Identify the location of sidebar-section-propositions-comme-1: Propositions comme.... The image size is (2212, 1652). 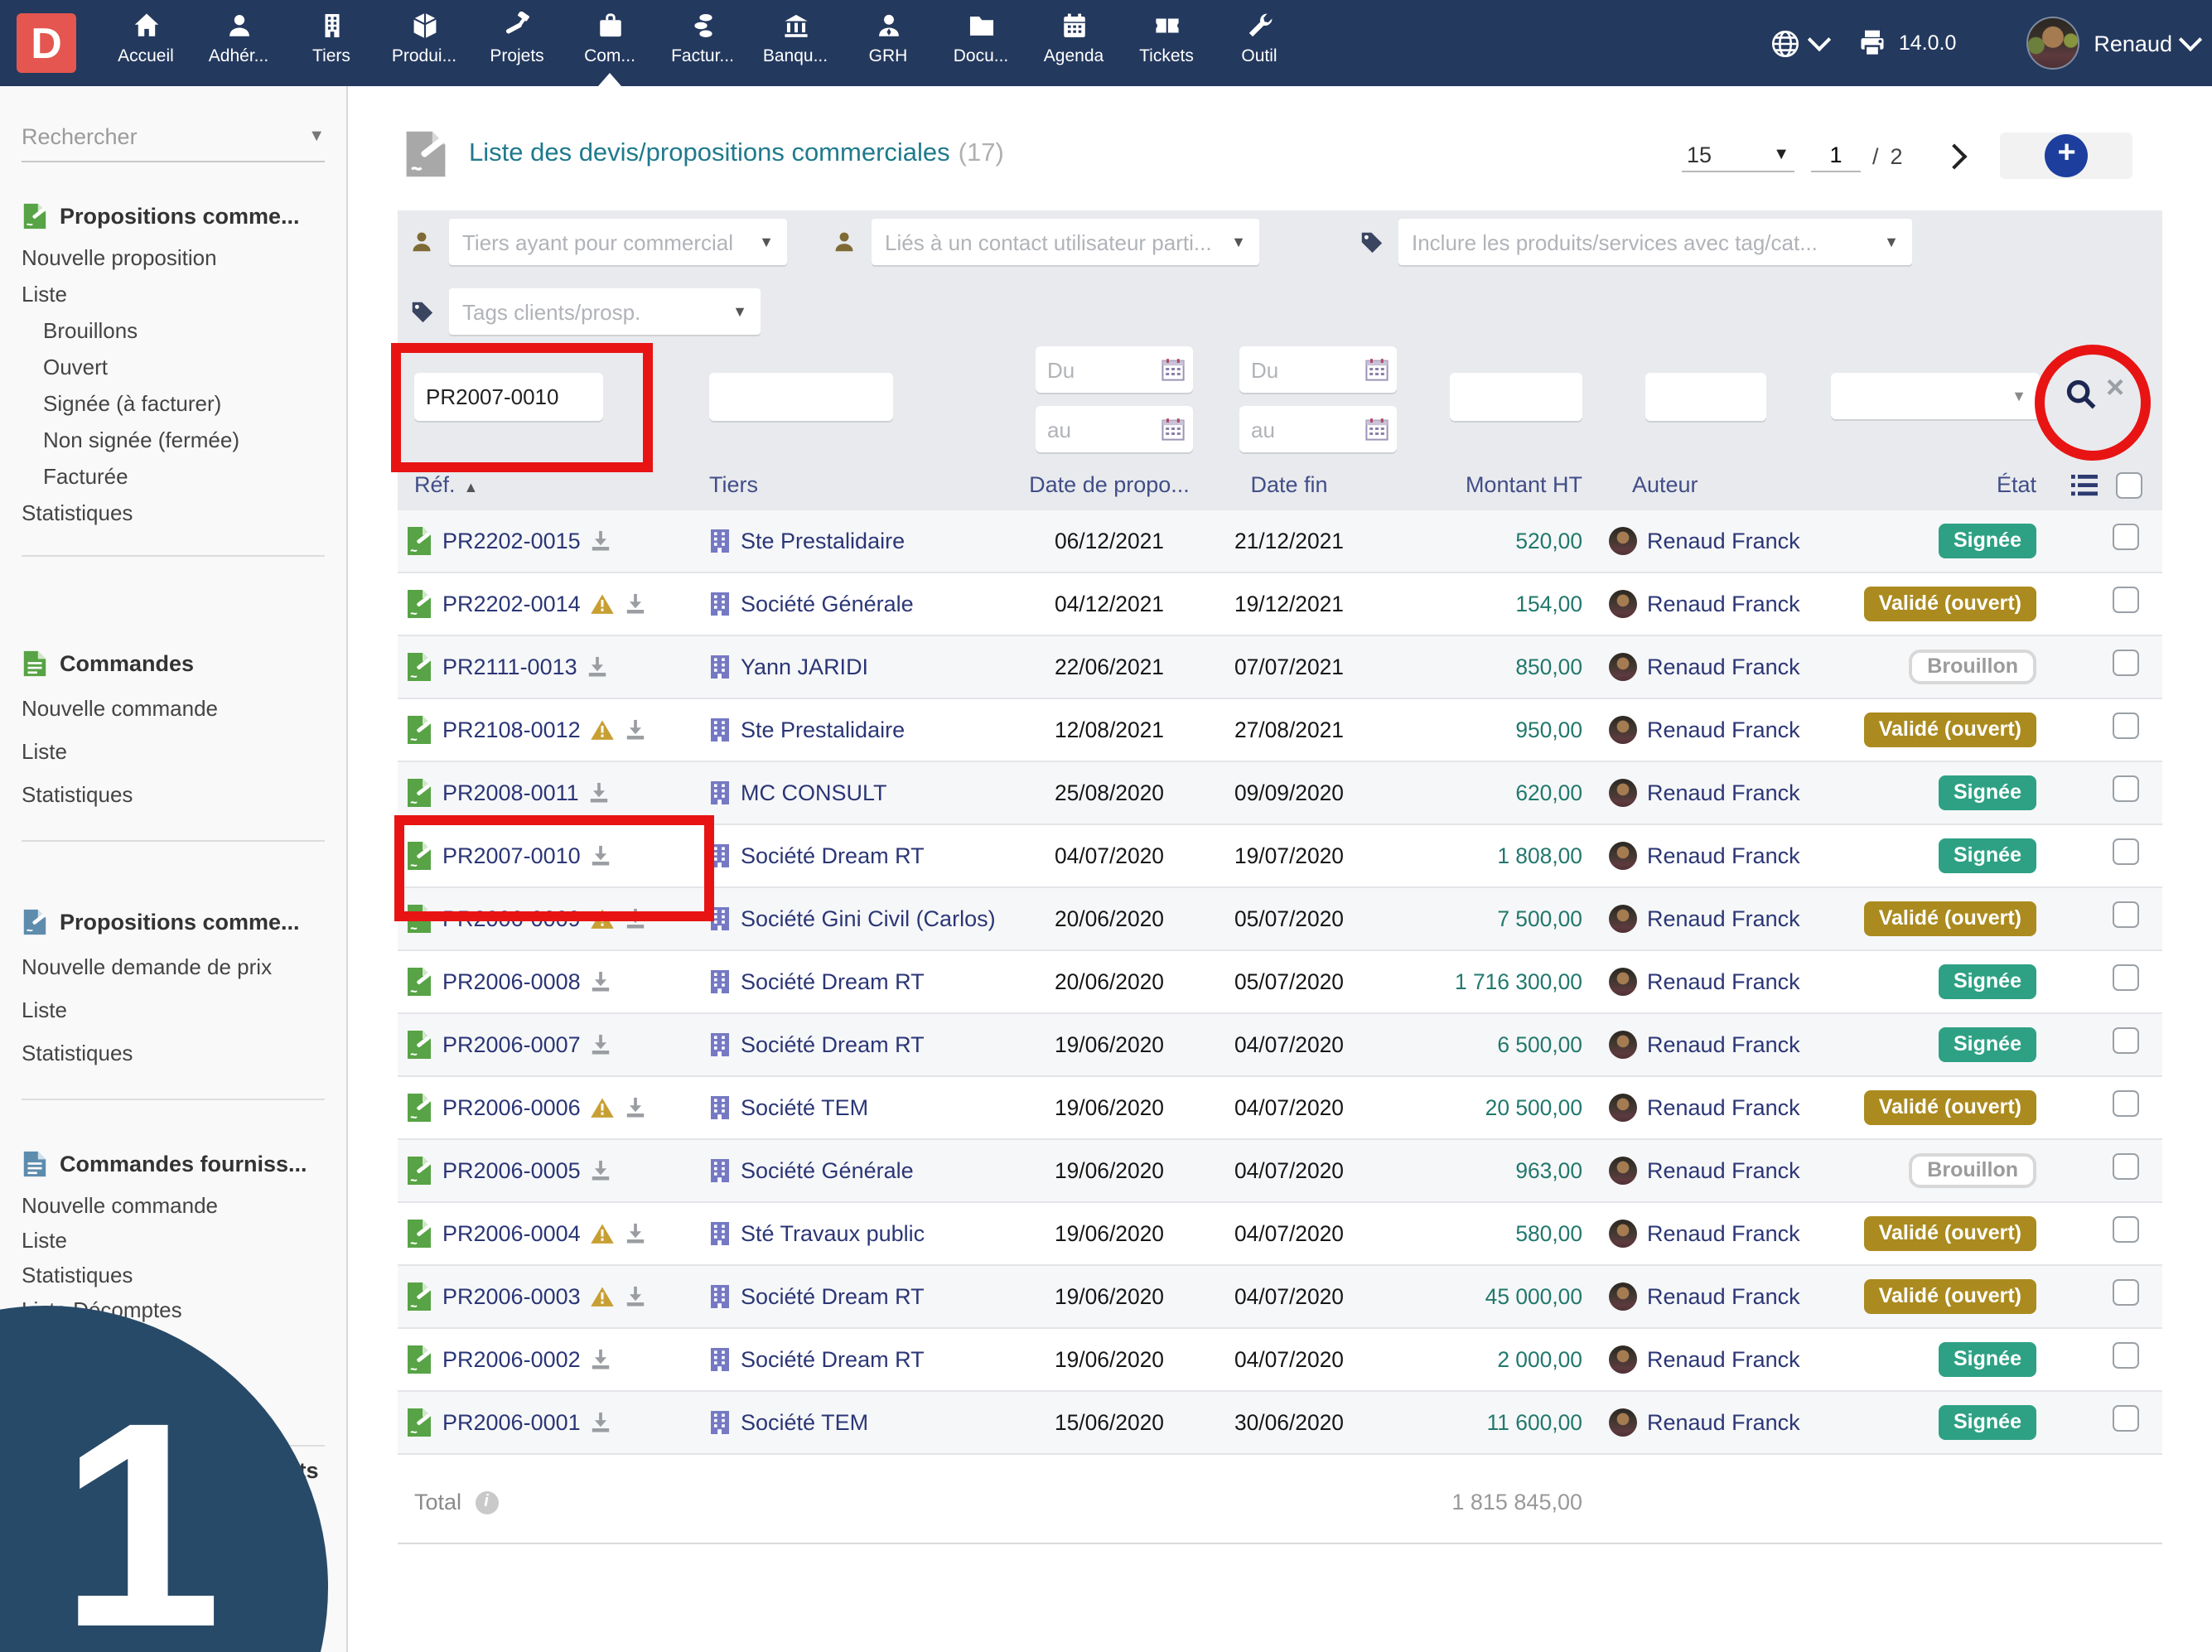
(173, 216).